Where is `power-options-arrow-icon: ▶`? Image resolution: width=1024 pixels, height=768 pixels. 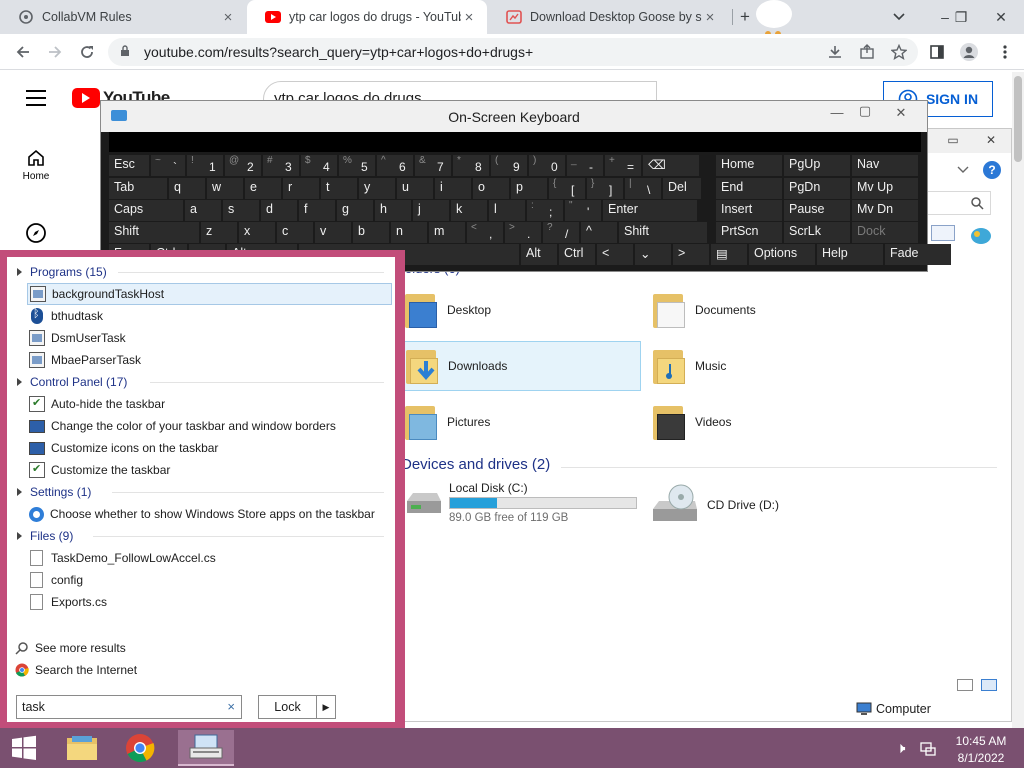
power-options-arrow-icon: ▶ is located at coordinates (326, 707).